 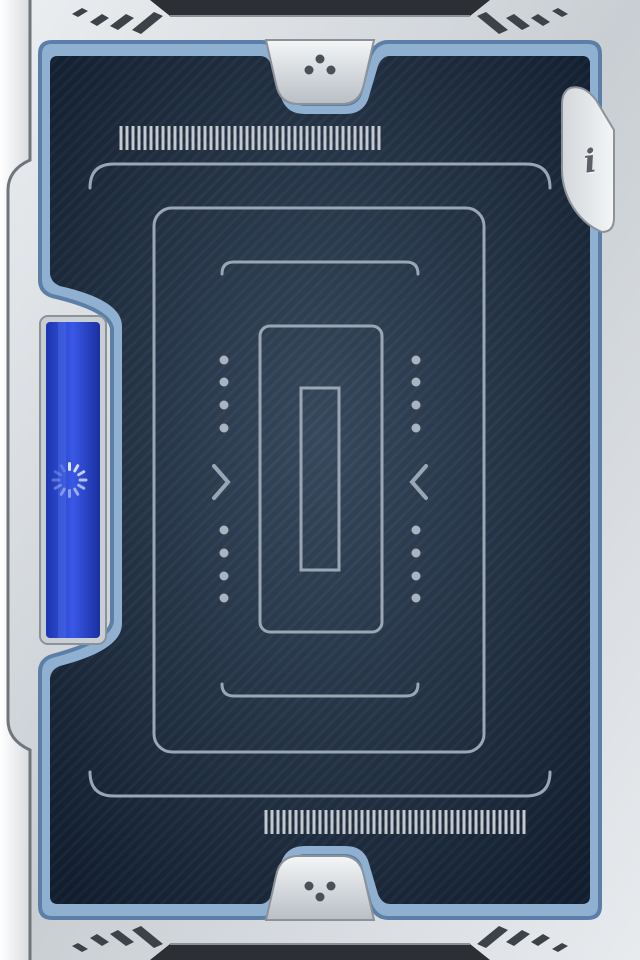 What do you see at coordinates (320, 952) in the screenshot?
I see `bottom-slot` at bounding box center [320, 952].